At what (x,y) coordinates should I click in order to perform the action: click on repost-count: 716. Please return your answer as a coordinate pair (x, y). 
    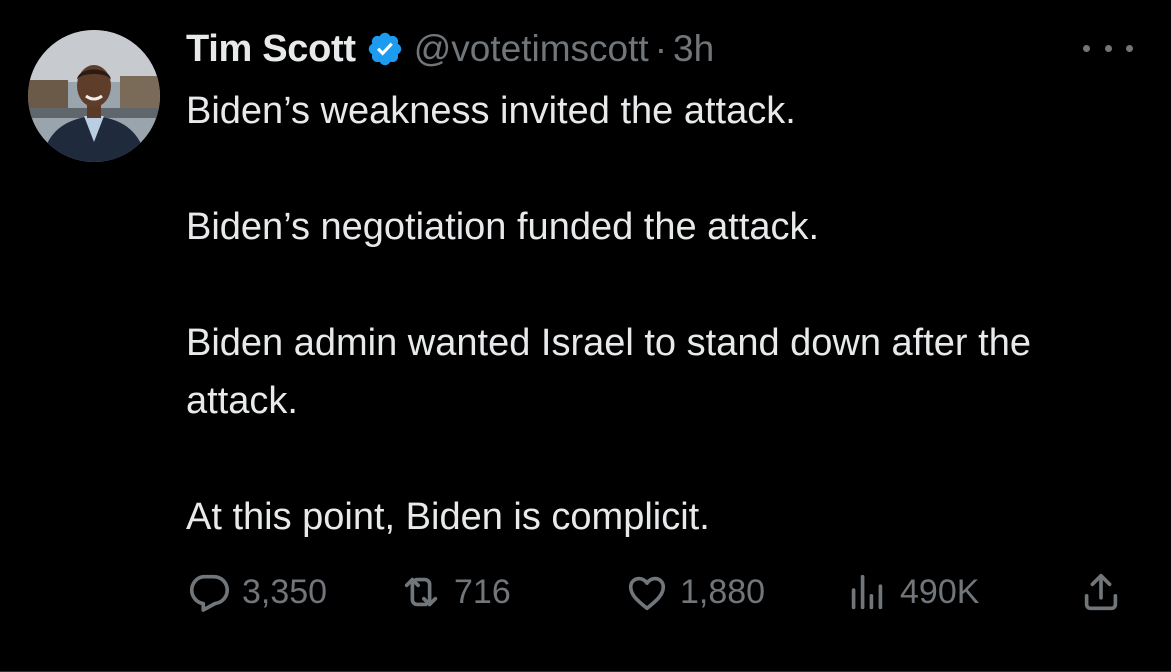
    Looking at the image, I should click on (482, 591).